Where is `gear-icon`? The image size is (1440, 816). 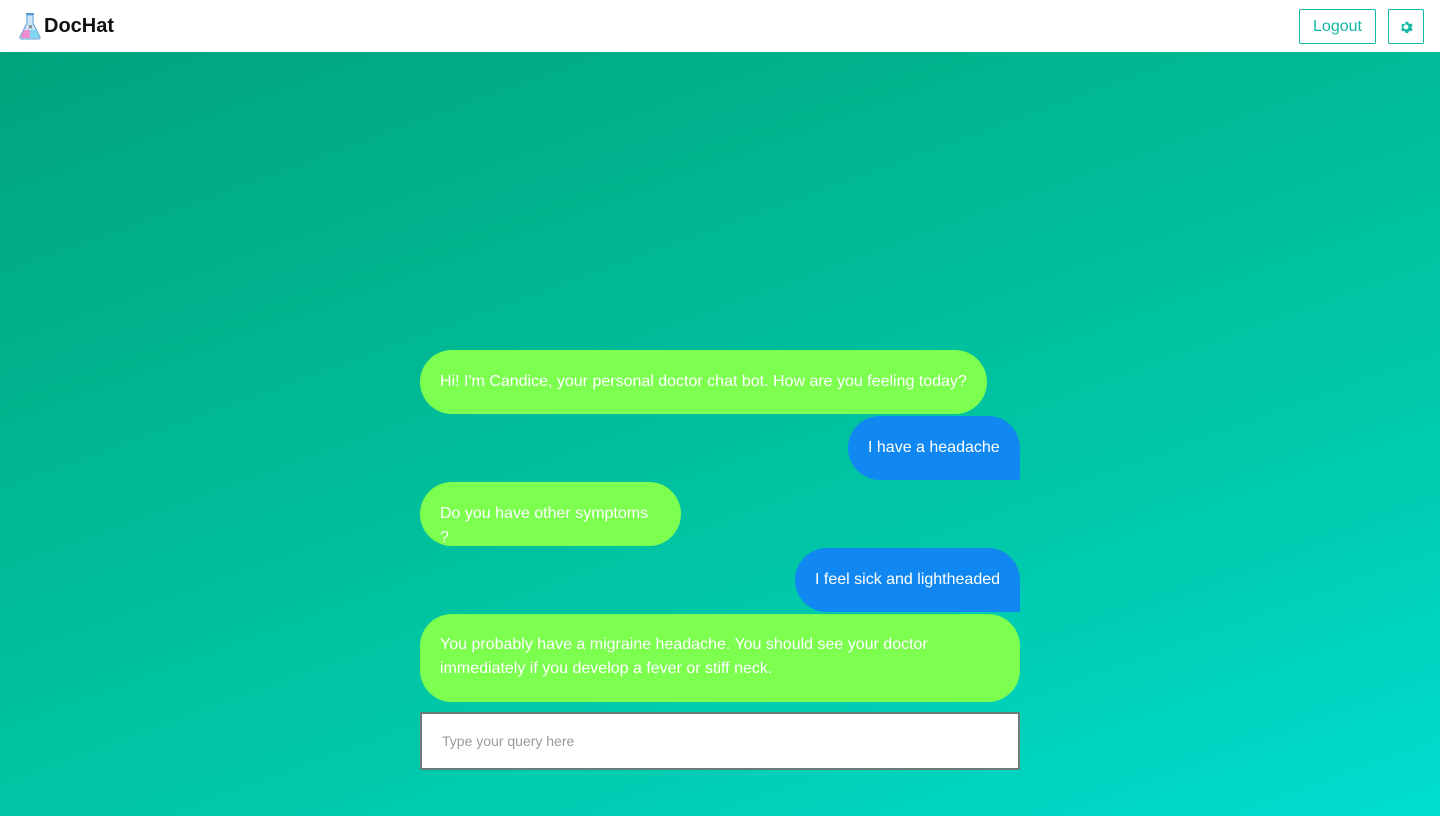
gear-icon is located at coordinates (1406, 27).